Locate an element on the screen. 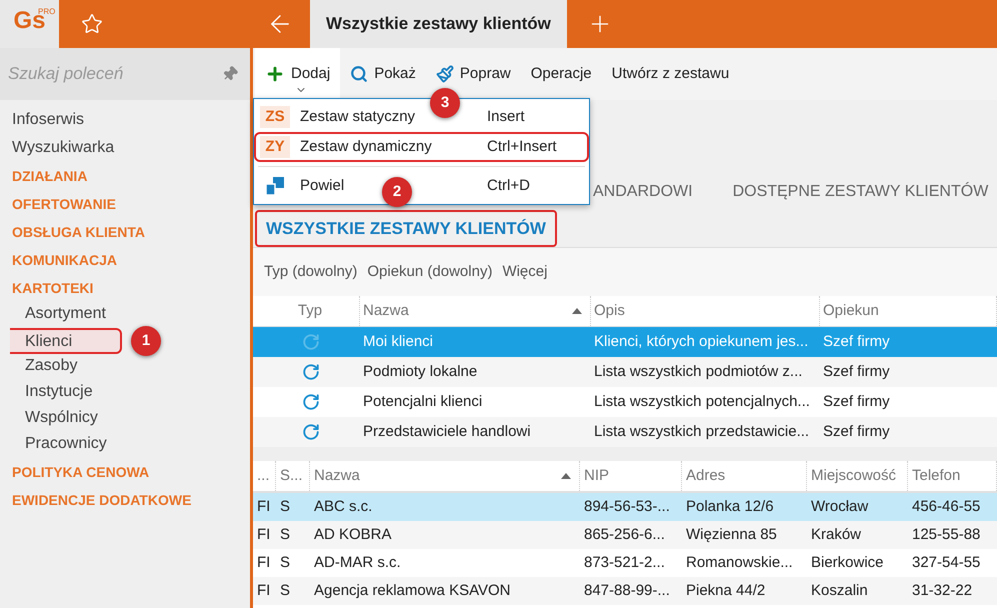 This screenshot has height=608, width=997. table-cell-text: Podmioty lokalne is located at coordinates (420, 372).